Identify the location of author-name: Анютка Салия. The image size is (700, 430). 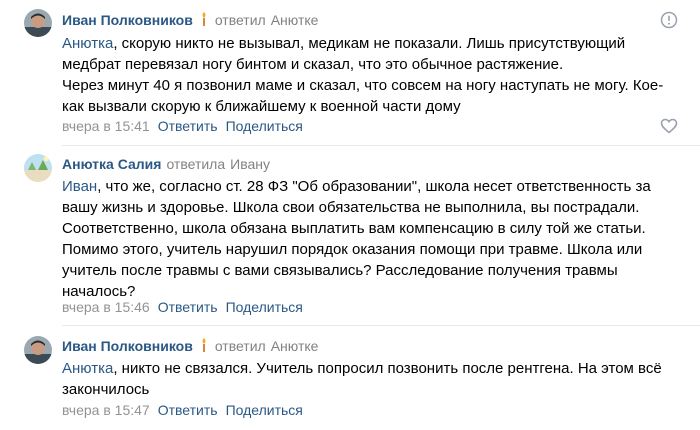
(111, 164).